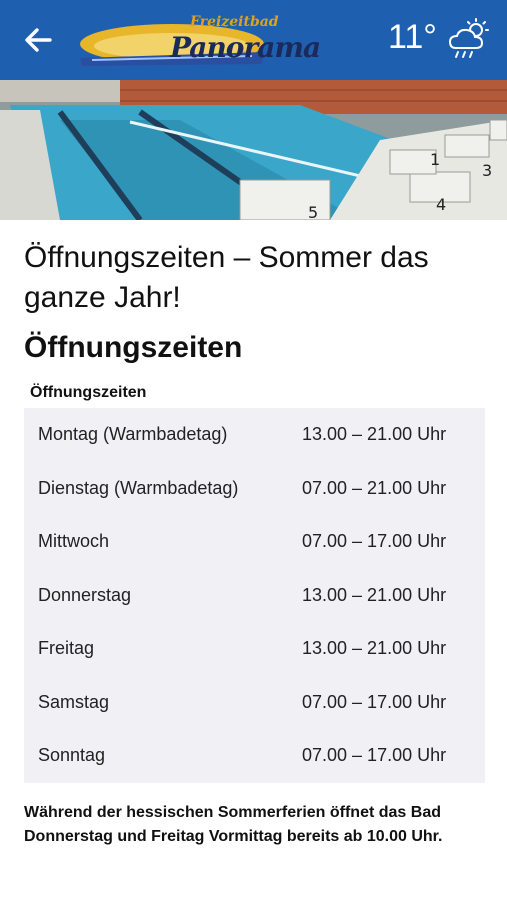  What do you see at coordinates (74, 541) in the screenshot?
I see `day-label: Mittwoch` at bounding box center [74, 541].